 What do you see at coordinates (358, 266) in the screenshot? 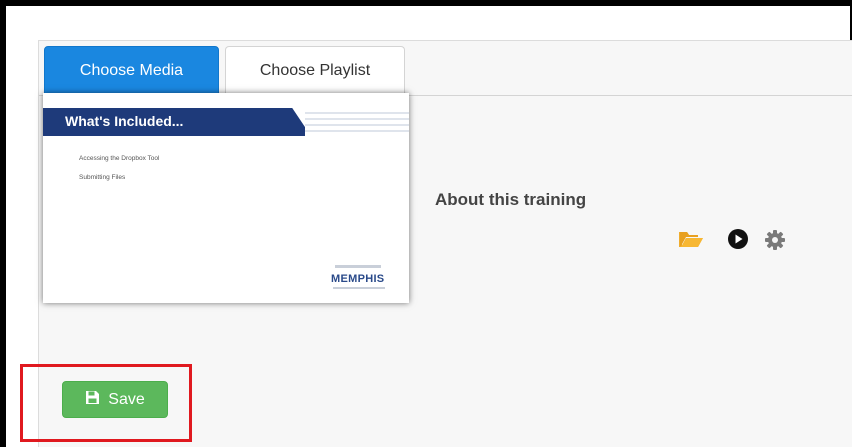
I see `logo-caption-line` at bounding box center [358, 266].